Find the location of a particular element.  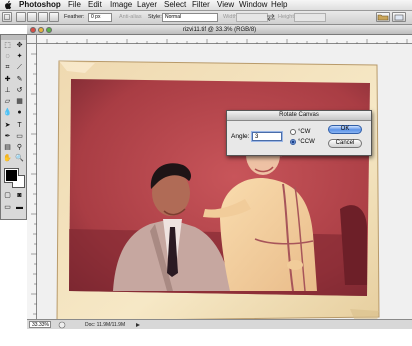

brush-tool-icon: ✎ is located at coordinates (19, 80).